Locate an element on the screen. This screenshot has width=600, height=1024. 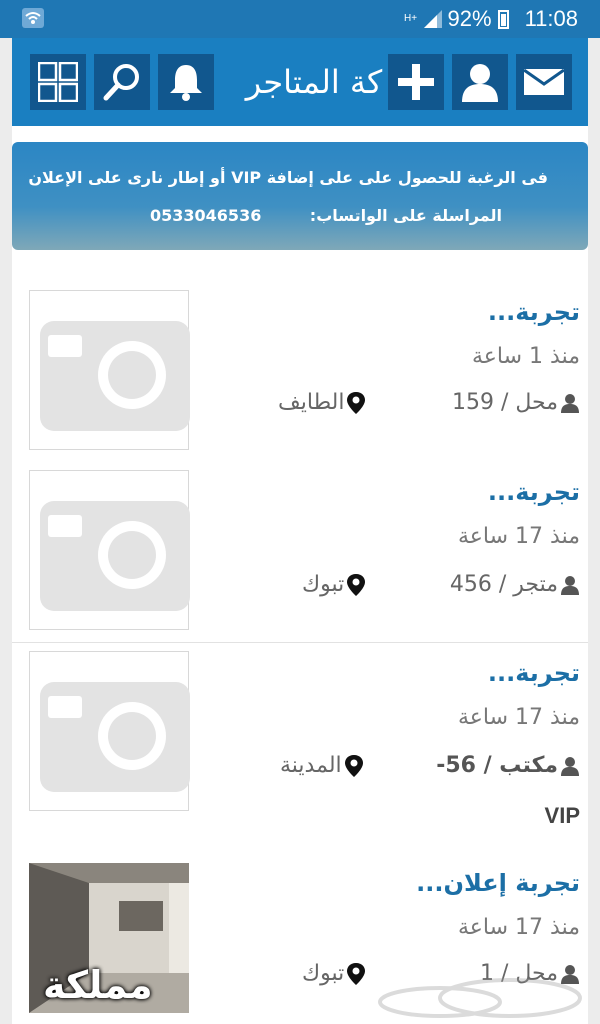
search-button is located at coordinates (122, 82).